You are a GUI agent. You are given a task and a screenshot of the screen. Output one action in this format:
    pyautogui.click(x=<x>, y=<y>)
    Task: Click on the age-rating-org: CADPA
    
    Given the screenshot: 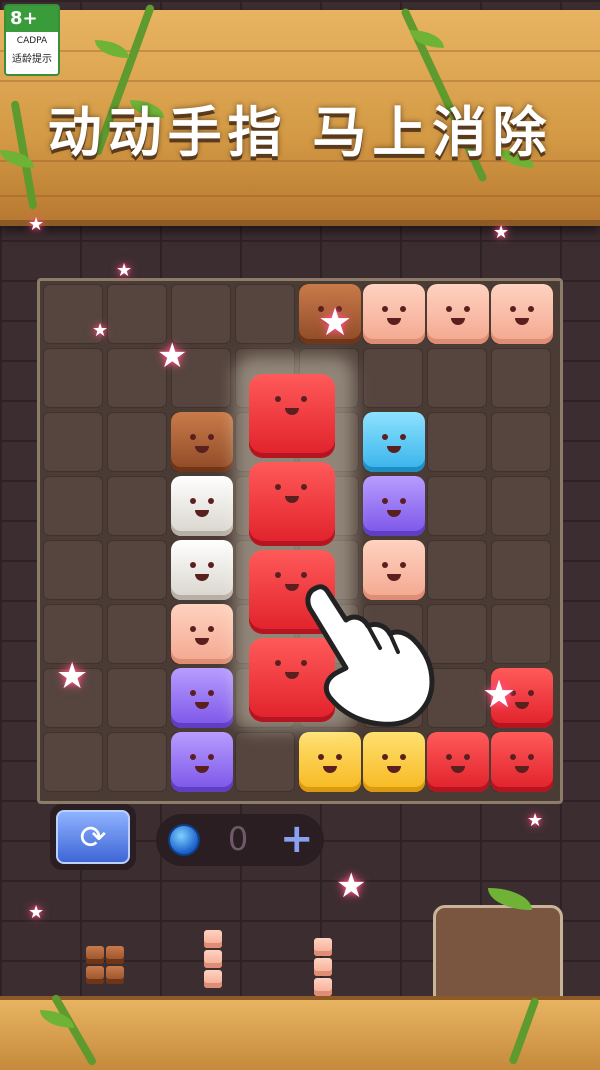 What is the action you would take?
    pyautogui.click(x=32, y=41)
    